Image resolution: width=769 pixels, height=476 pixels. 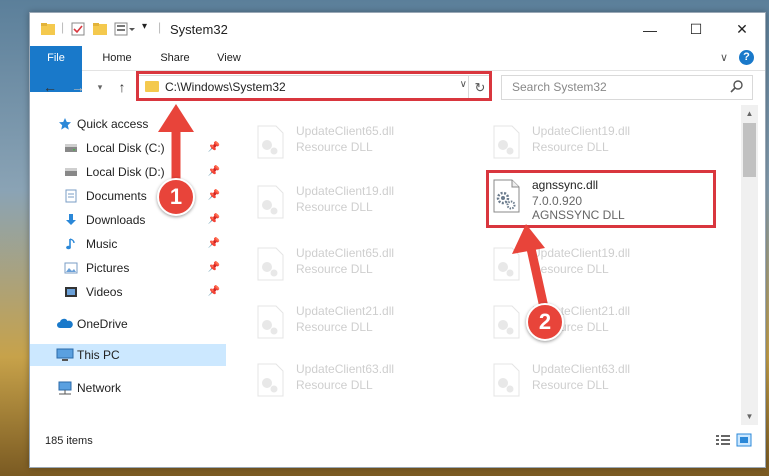 What do you see at coordinates (128, 244) in the screenshot?
I see `sidebar-item-music: Music 📌` at bounding box center [128, 244].